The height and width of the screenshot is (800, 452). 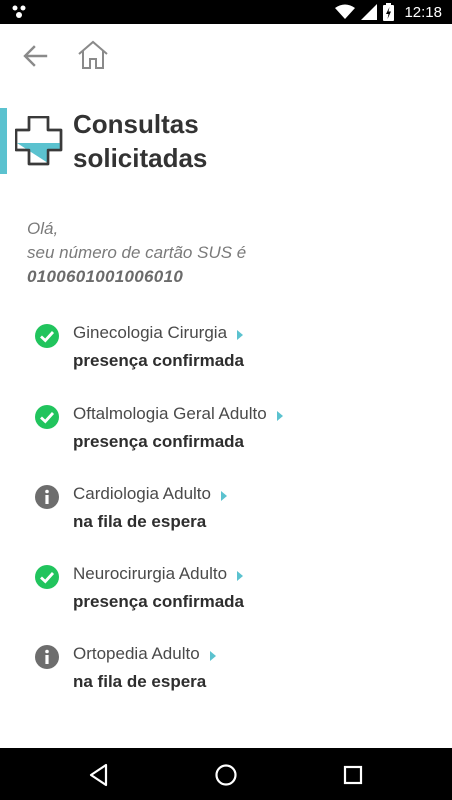 I want to click on page-title-line2: solicitadas, so click(x=140, y=158).